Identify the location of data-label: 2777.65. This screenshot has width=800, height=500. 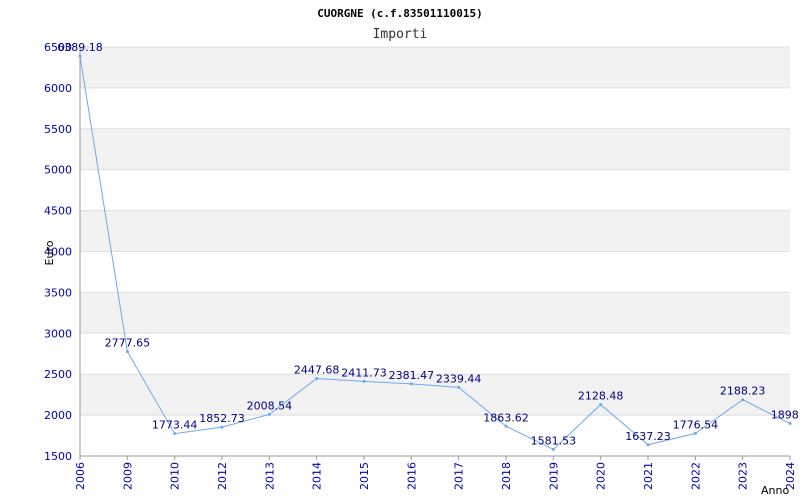
(128, 342).